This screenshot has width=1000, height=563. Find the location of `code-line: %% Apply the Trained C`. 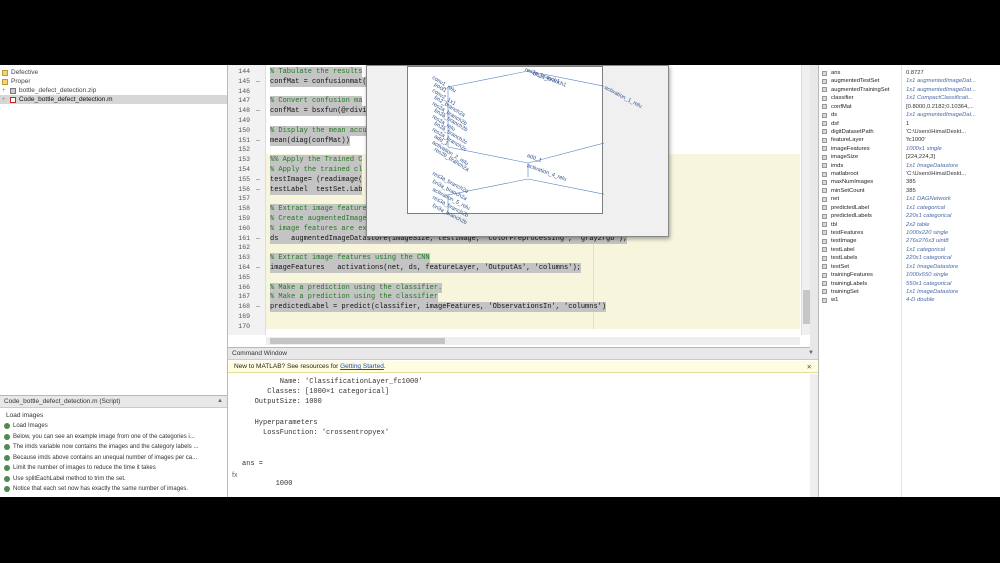

code-line: %% Apply the Trained C is located at coordinates (316, 160).